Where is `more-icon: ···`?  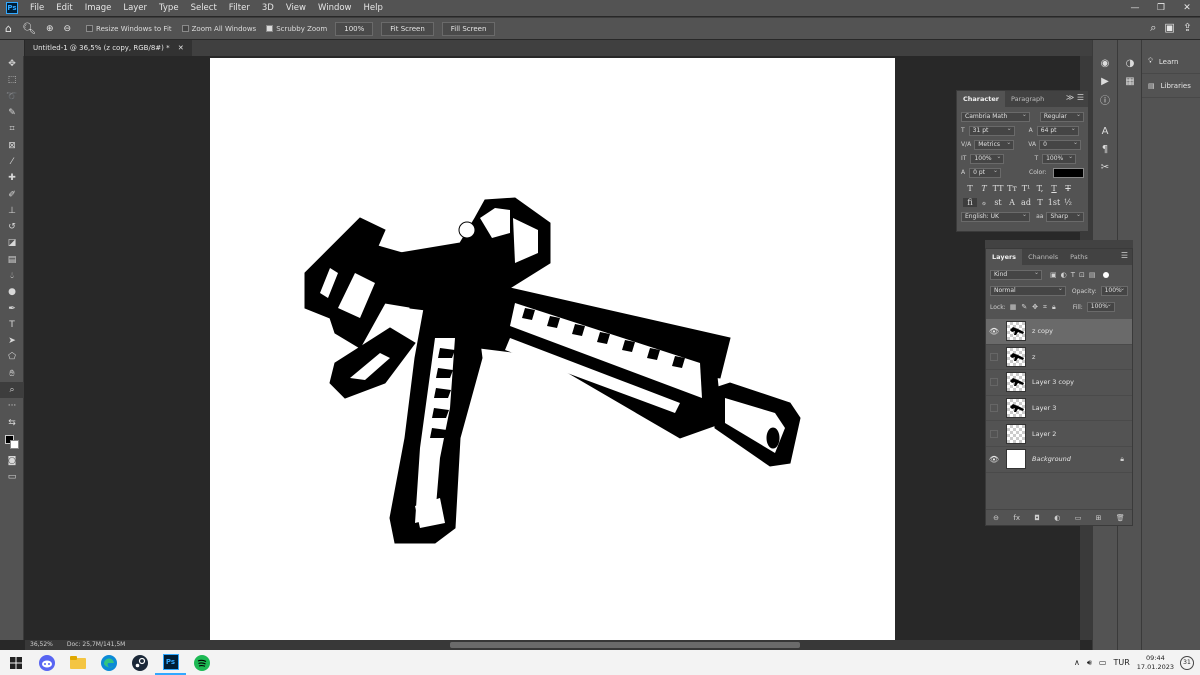
more-icon: ··· is located at coordinates (12, 406).